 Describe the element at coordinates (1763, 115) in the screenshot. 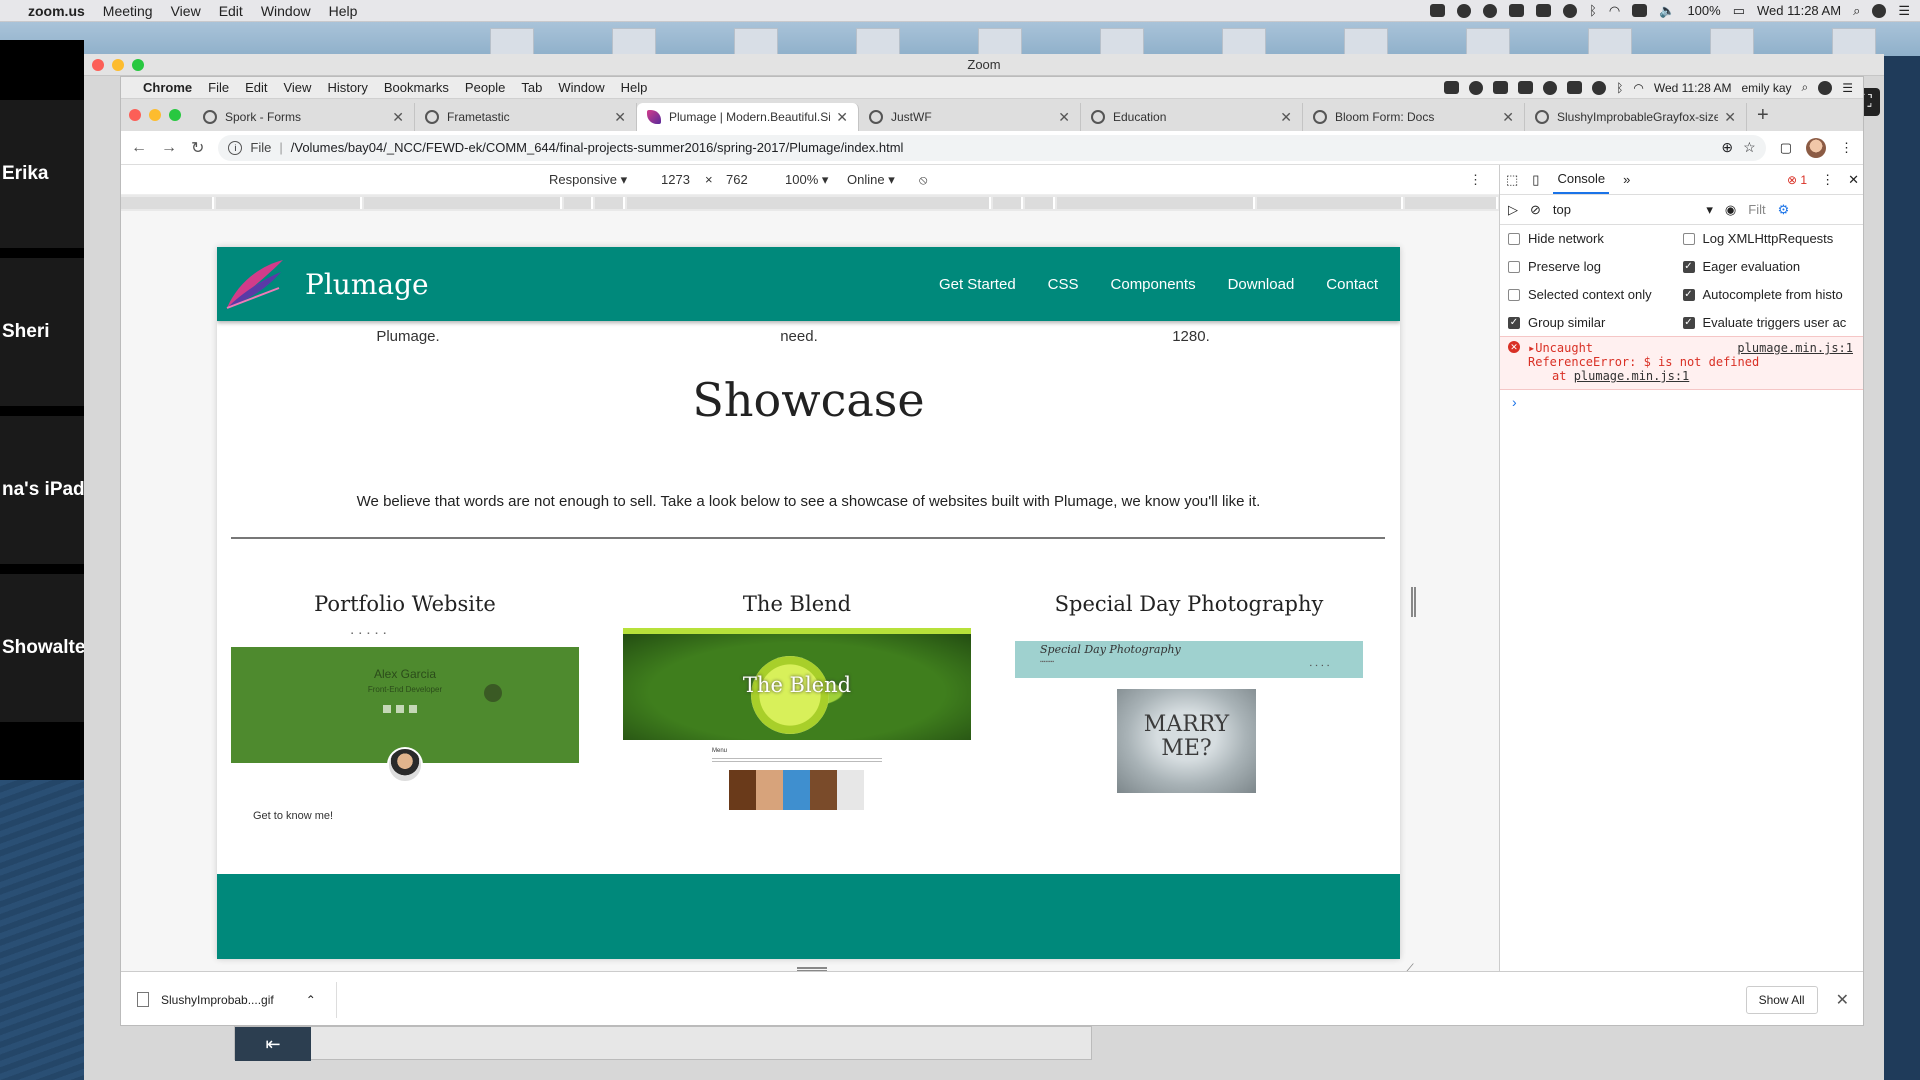

I see `new-tab-button: +` at that location.